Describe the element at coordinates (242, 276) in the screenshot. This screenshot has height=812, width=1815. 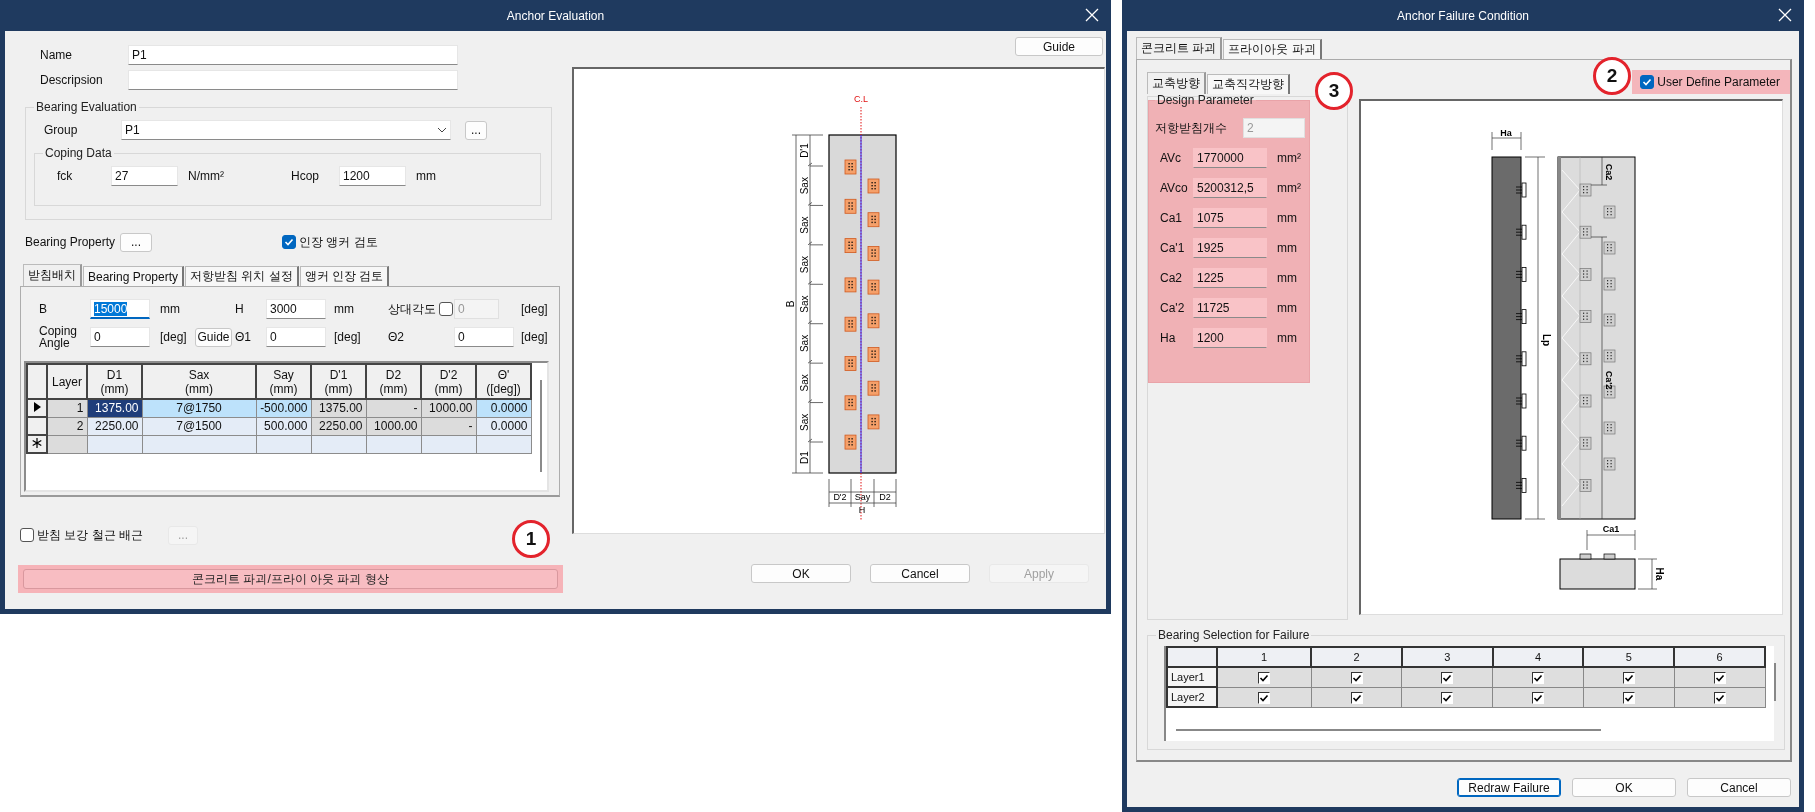
I see `tab: 저항받침 위치 설정` at that location.